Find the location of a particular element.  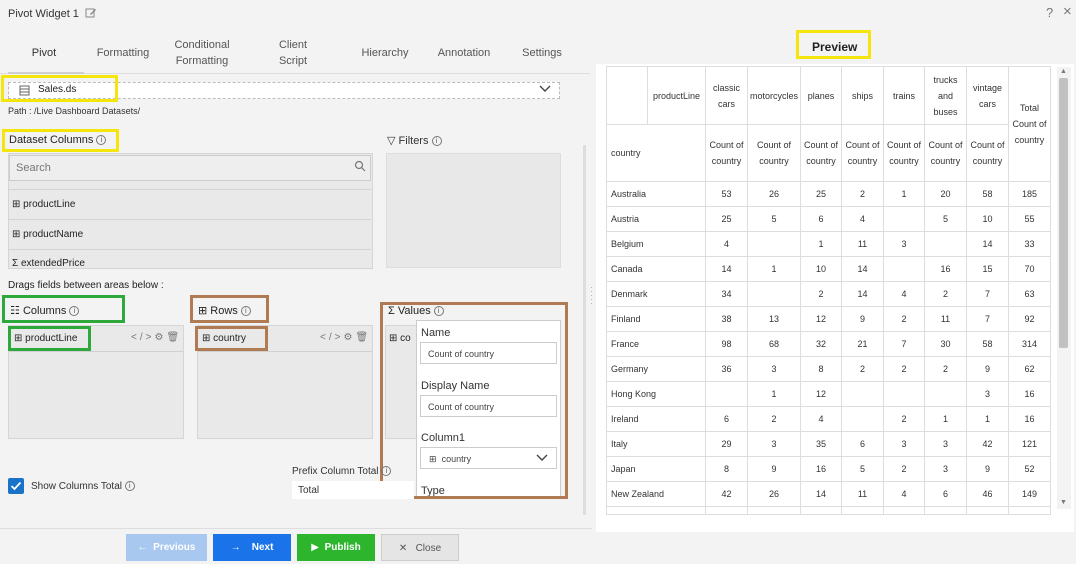

filters-label: ▽ Filters i is located at coordinates (414, 140).